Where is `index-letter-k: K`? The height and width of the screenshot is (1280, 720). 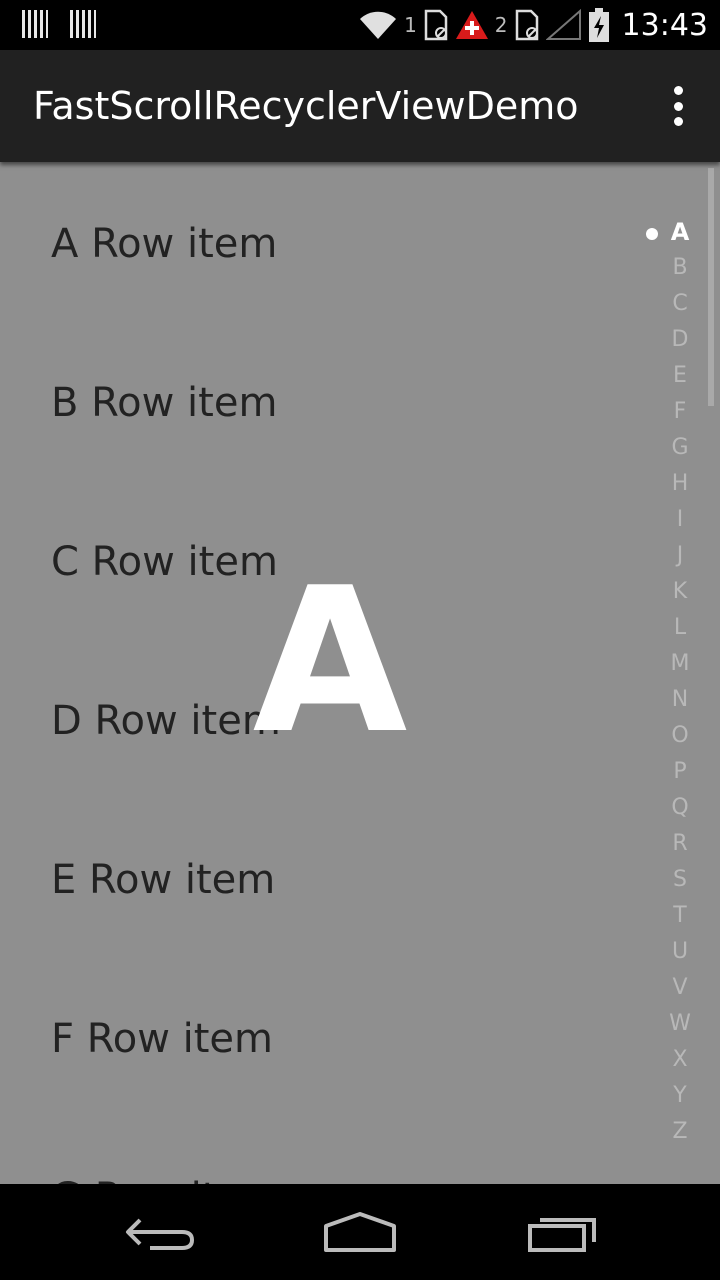 index-letter-k: K is located at coordinates (680, 592).